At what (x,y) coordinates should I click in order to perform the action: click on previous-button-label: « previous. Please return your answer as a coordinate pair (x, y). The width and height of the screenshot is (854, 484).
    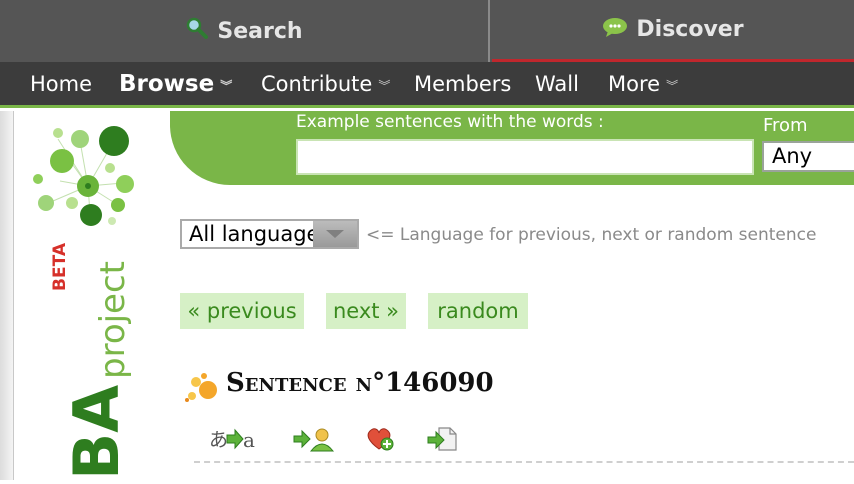
    Looking at the image, I should click on (242, 311).